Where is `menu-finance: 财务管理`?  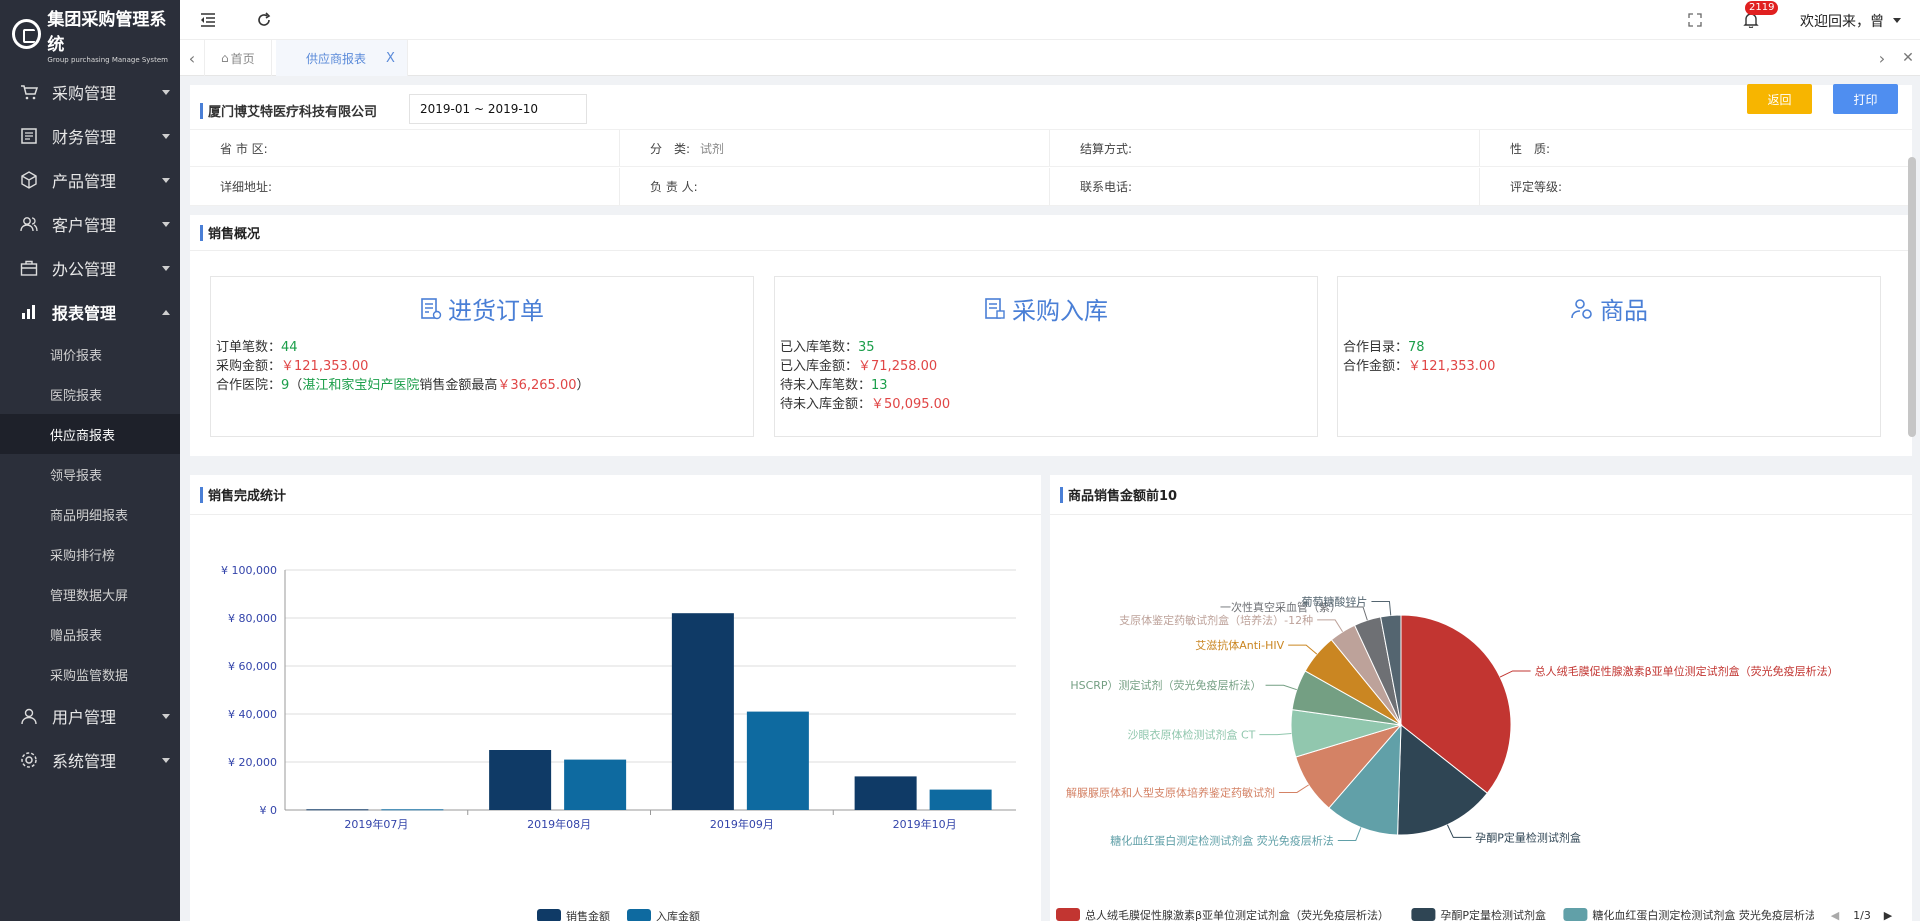
menu-finance: 财务管理 is located at coordinates (90, 136).